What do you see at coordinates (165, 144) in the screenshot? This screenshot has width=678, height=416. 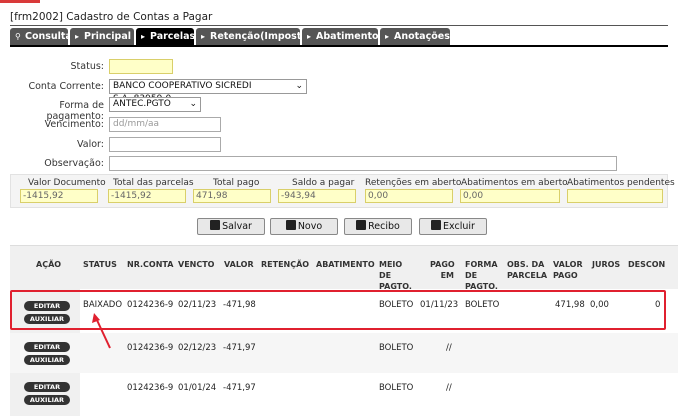 I see `valor-field` at bounding box center [165, 144].